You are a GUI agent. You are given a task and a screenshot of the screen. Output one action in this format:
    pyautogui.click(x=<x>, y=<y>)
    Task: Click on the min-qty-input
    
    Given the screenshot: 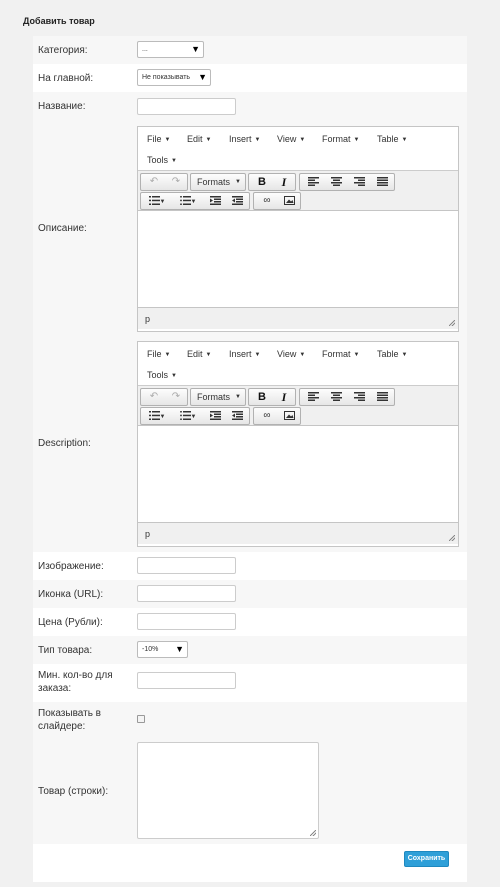 What is the action you would take?
    pyautogui.click(x=186, y=680)
    